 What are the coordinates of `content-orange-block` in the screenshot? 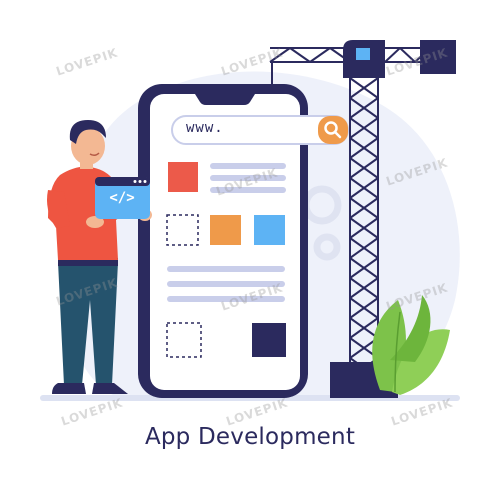 It's located at (225, 230).